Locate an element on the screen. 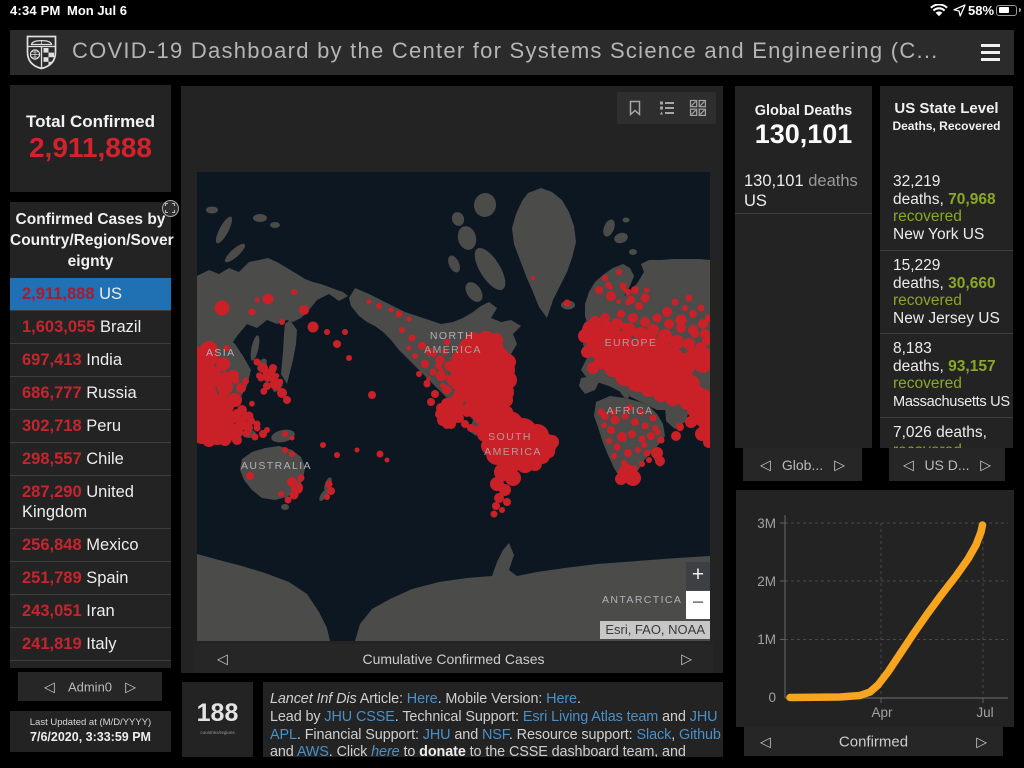 The height and width of the screenshot is (768, 1024). svg-text: Apr is located at coordinates (882, 712).